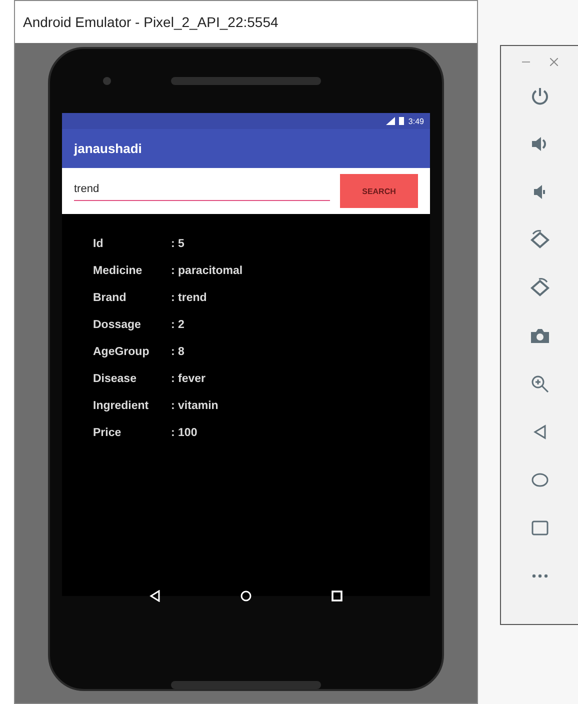  I want to click on search-button: SEARCH, so click(382, 191).